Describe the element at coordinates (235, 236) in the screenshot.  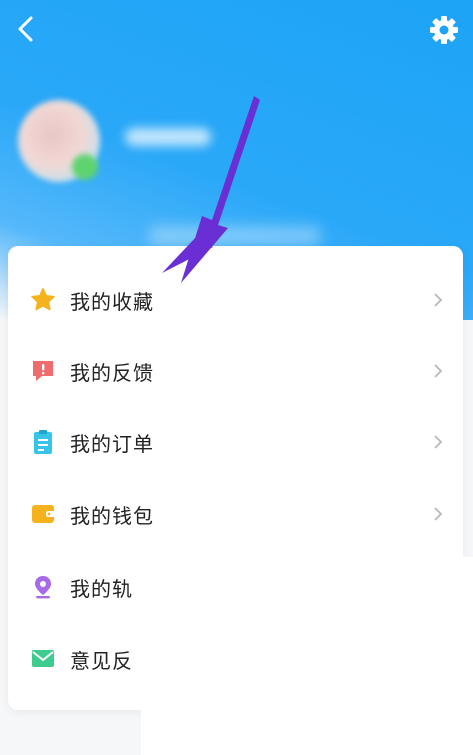
I see `blurred-text` at that location.